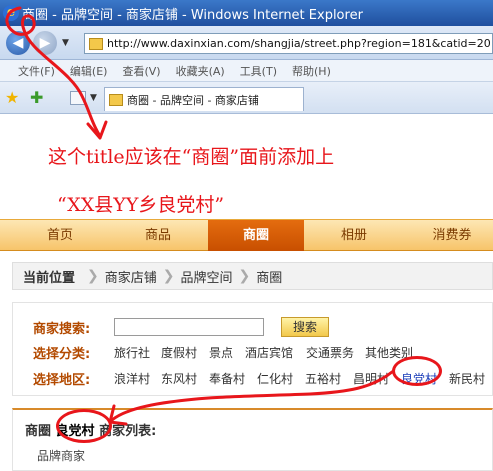 Image resolution: width=493 pixels, height=471 pixels. Describe the element at coordinates (84, 426) in the screenshot. I see `annotation-circle-list` at that location.